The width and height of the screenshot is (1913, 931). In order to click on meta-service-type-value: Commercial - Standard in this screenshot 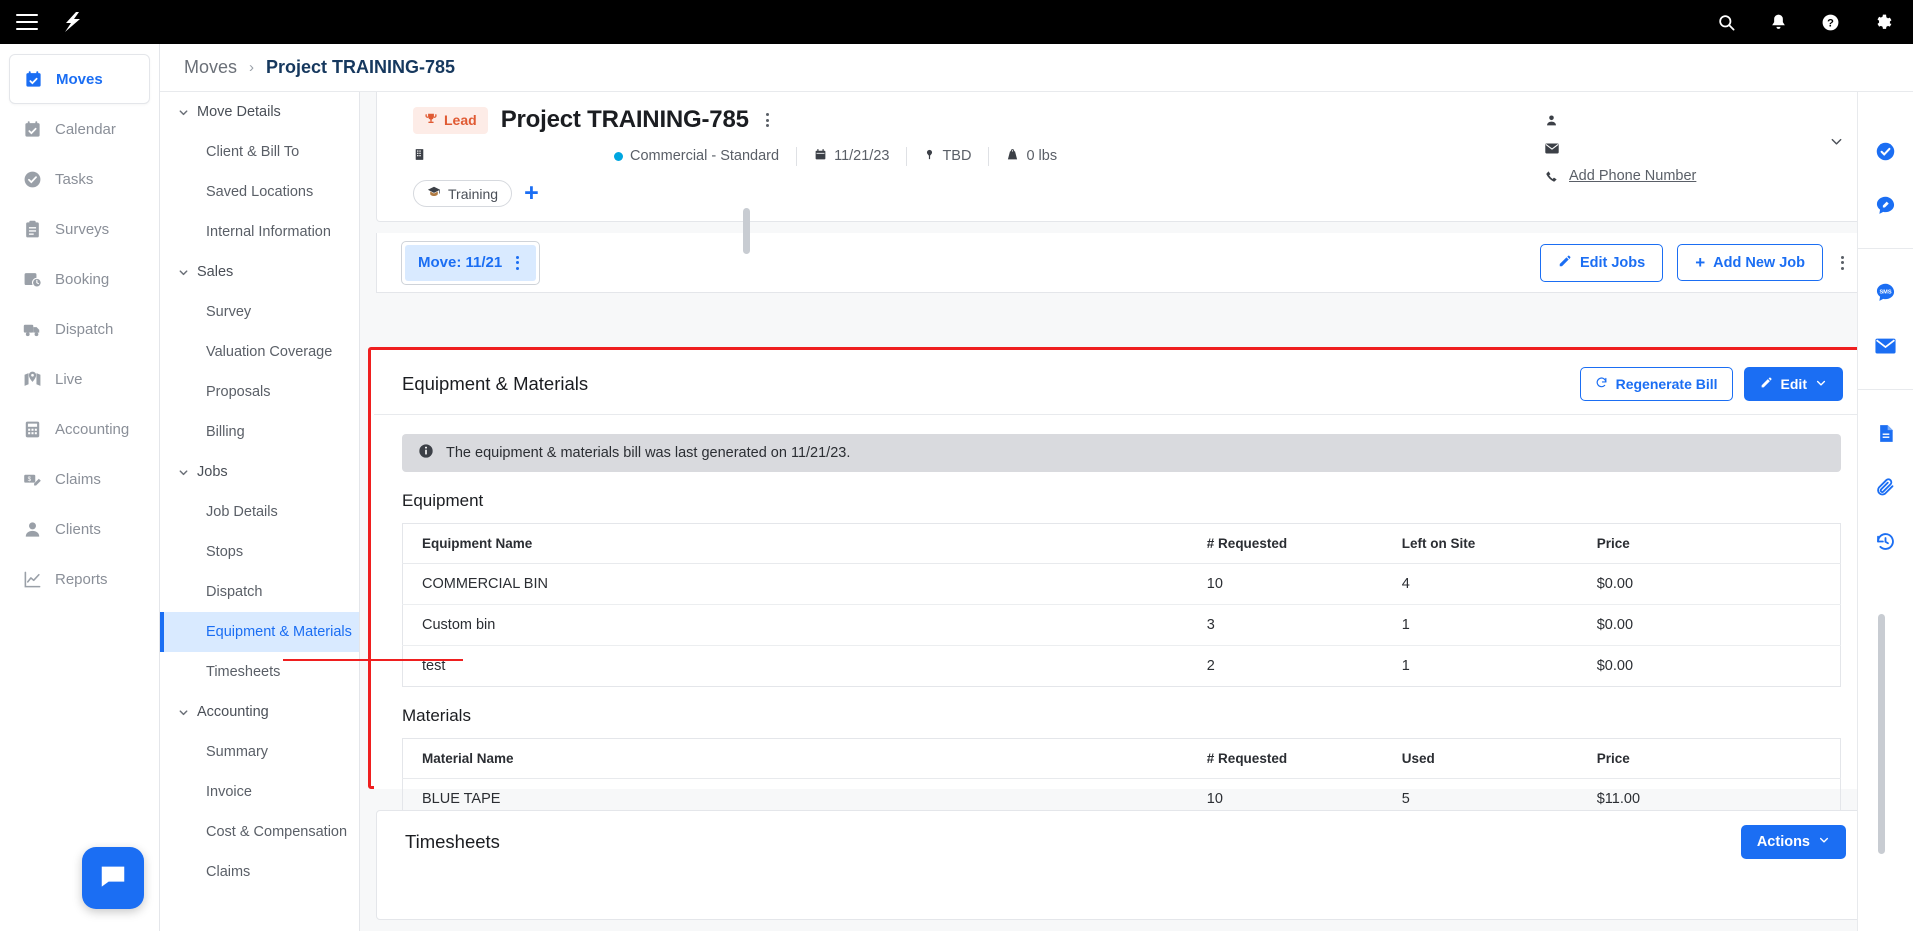, I will do `click(705, 156)`.